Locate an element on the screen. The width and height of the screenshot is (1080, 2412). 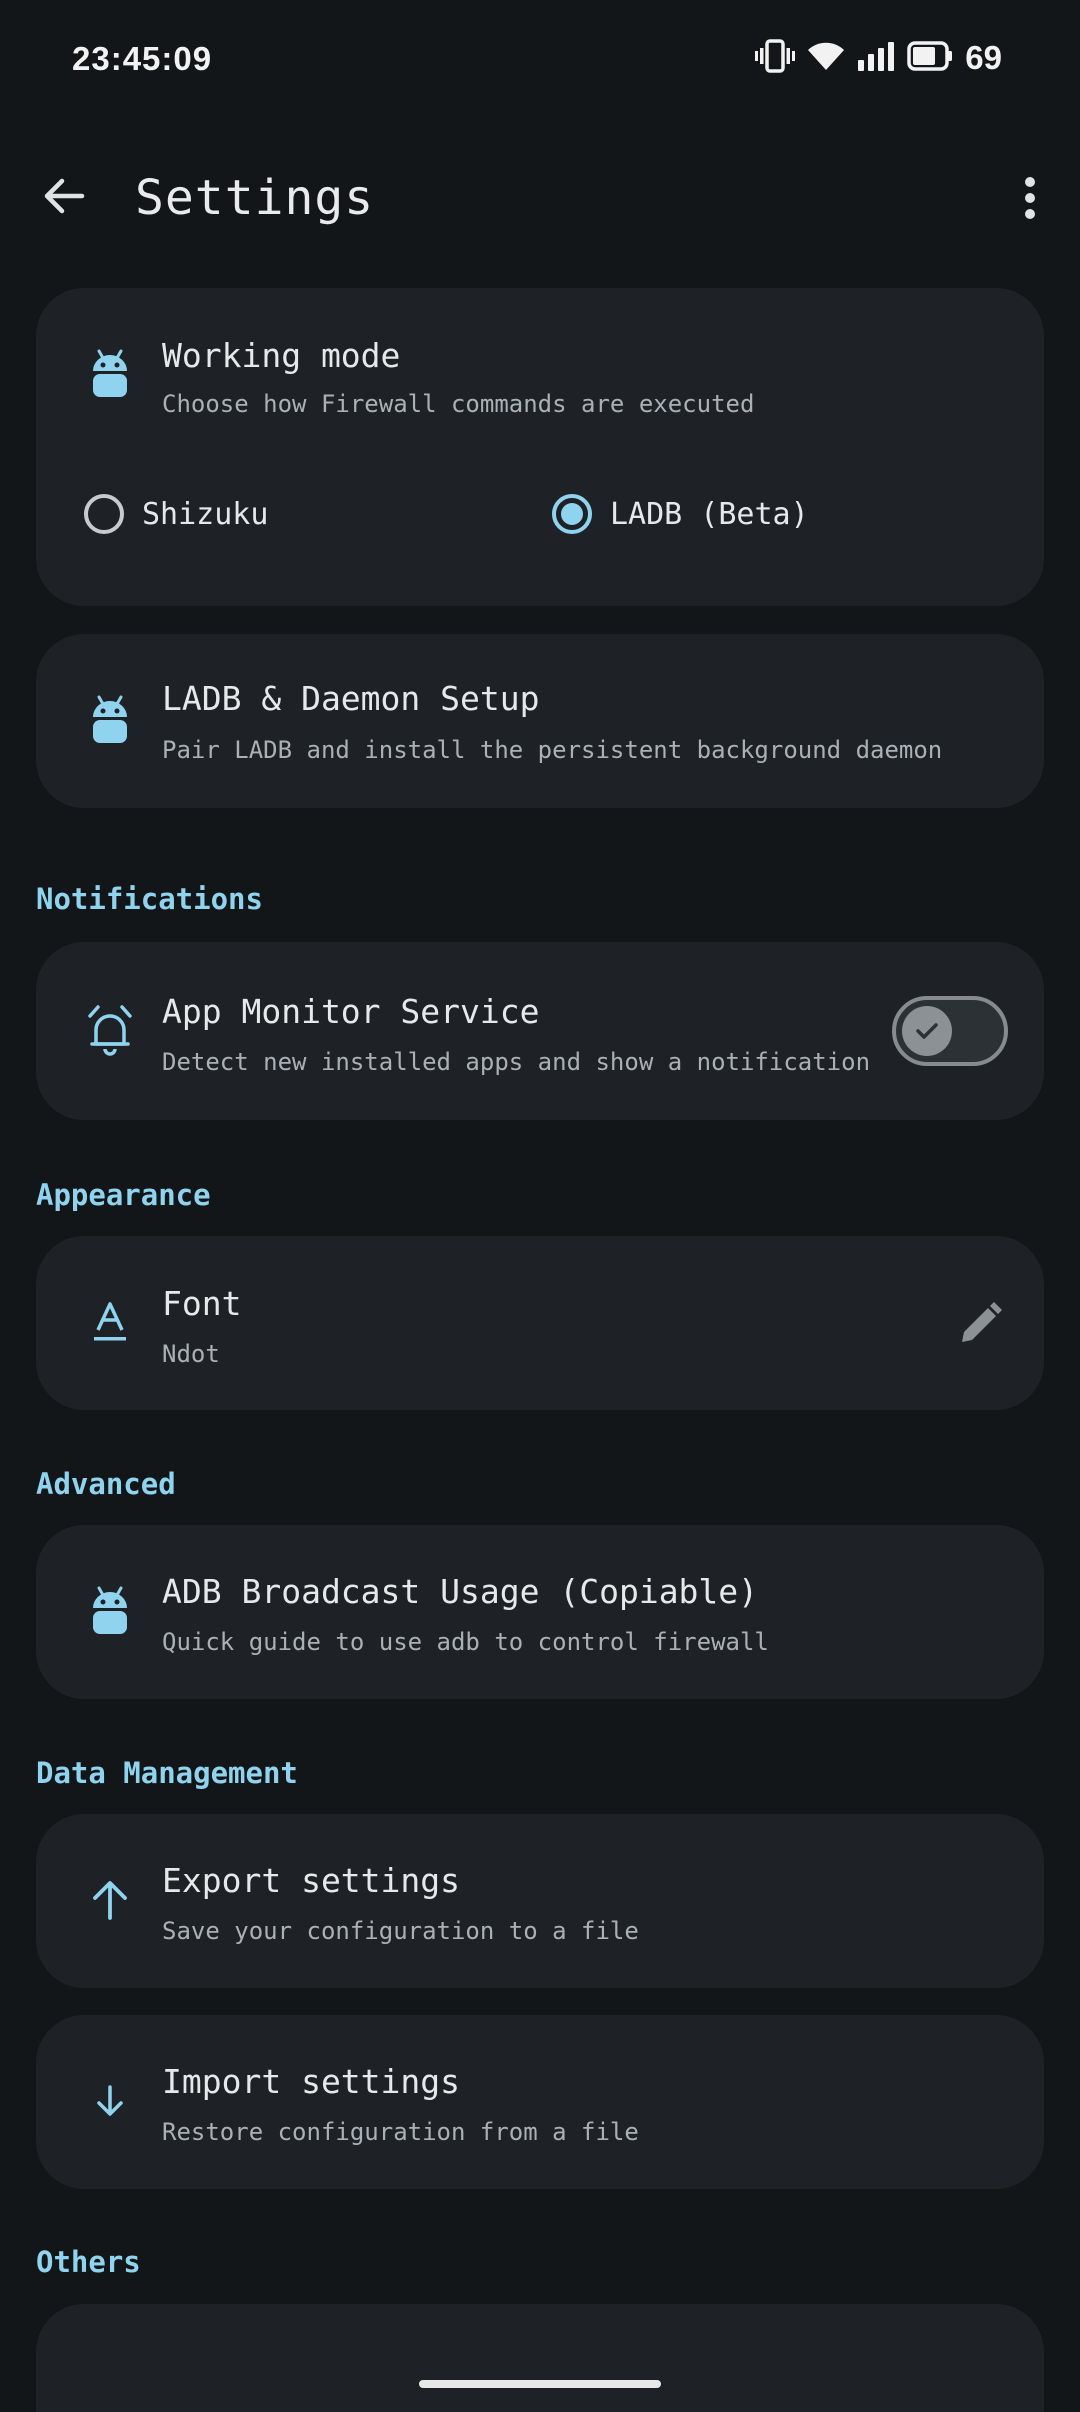
radio-shizuku: Shizuku is located at coordinates (176, 514).